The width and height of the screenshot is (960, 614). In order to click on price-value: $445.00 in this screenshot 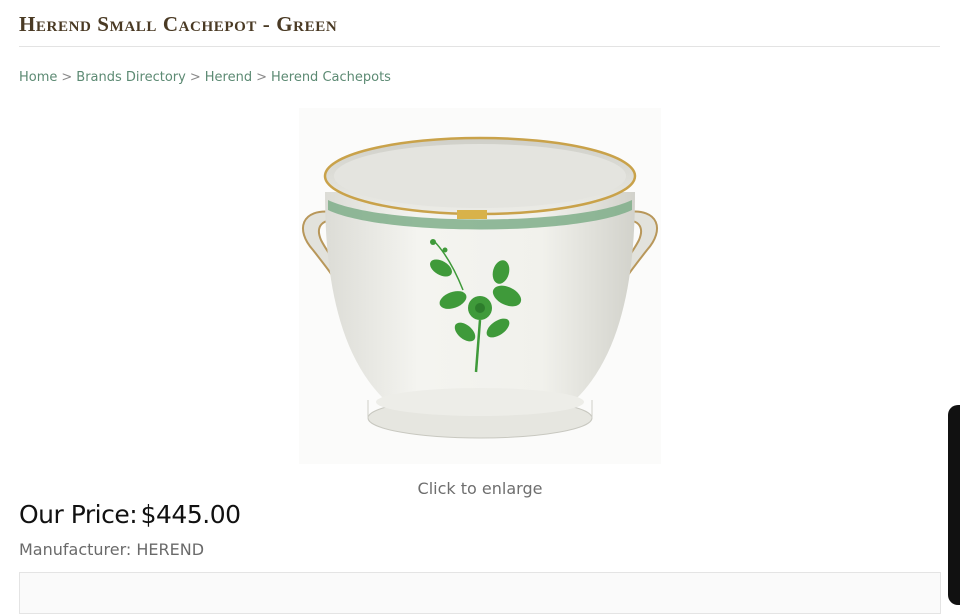, I will do `click(190, 514)`.